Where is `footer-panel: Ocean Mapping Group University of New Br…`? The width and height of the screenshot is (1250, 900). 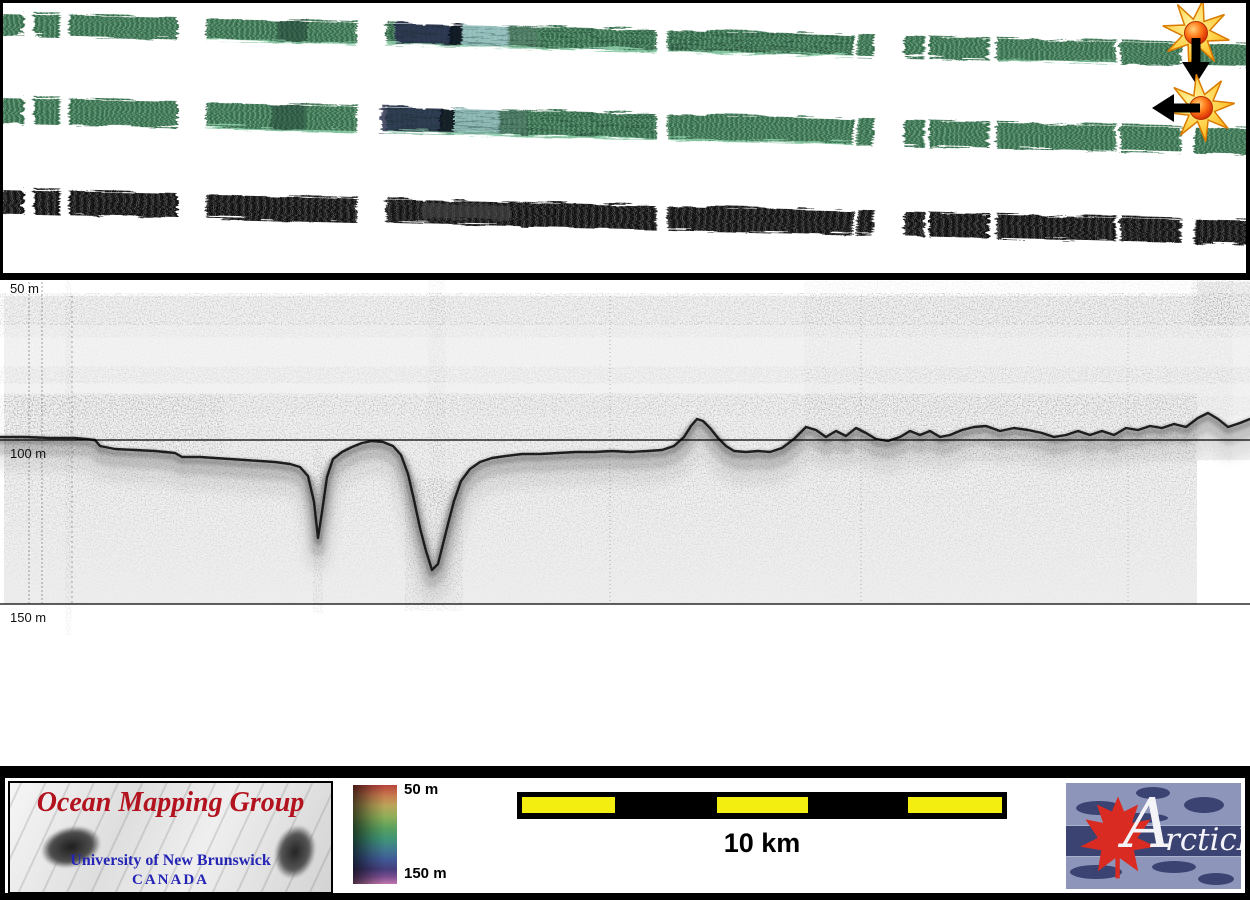
footer-panel: Ocean Mapping Group University of New Br… is located at coordinates (625, 836).